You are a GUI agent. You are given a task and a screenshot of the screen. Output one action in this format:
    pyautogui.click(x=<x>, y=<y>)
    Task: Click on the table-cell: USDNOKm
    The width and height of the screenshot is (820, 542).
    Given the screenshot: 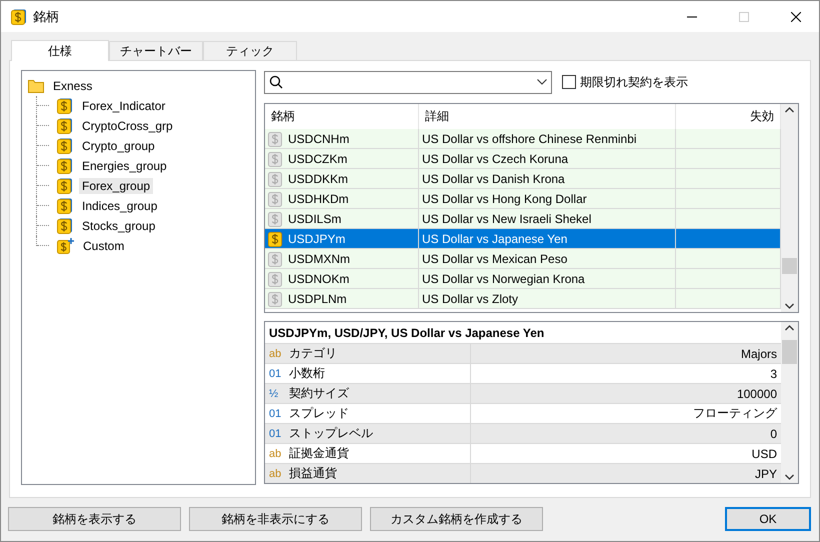 What is the action you would take?
    pyautogui.click(x=319, y=279)
    